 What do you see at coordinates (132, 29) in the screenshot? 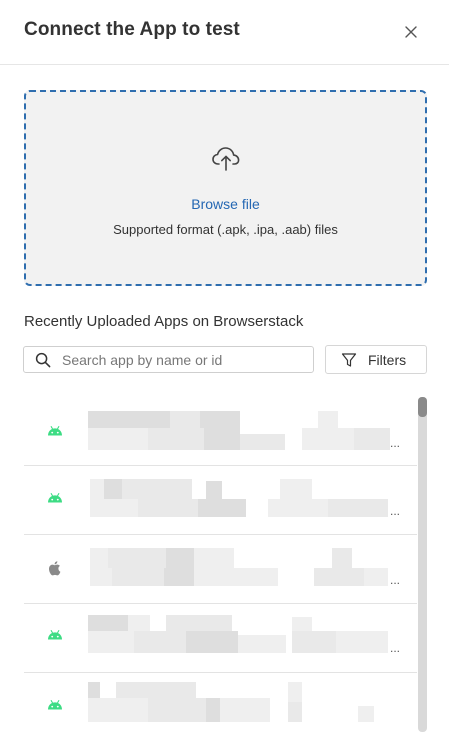
I see `panel-title: Connect the App to test` at bounding box center [132, 29].